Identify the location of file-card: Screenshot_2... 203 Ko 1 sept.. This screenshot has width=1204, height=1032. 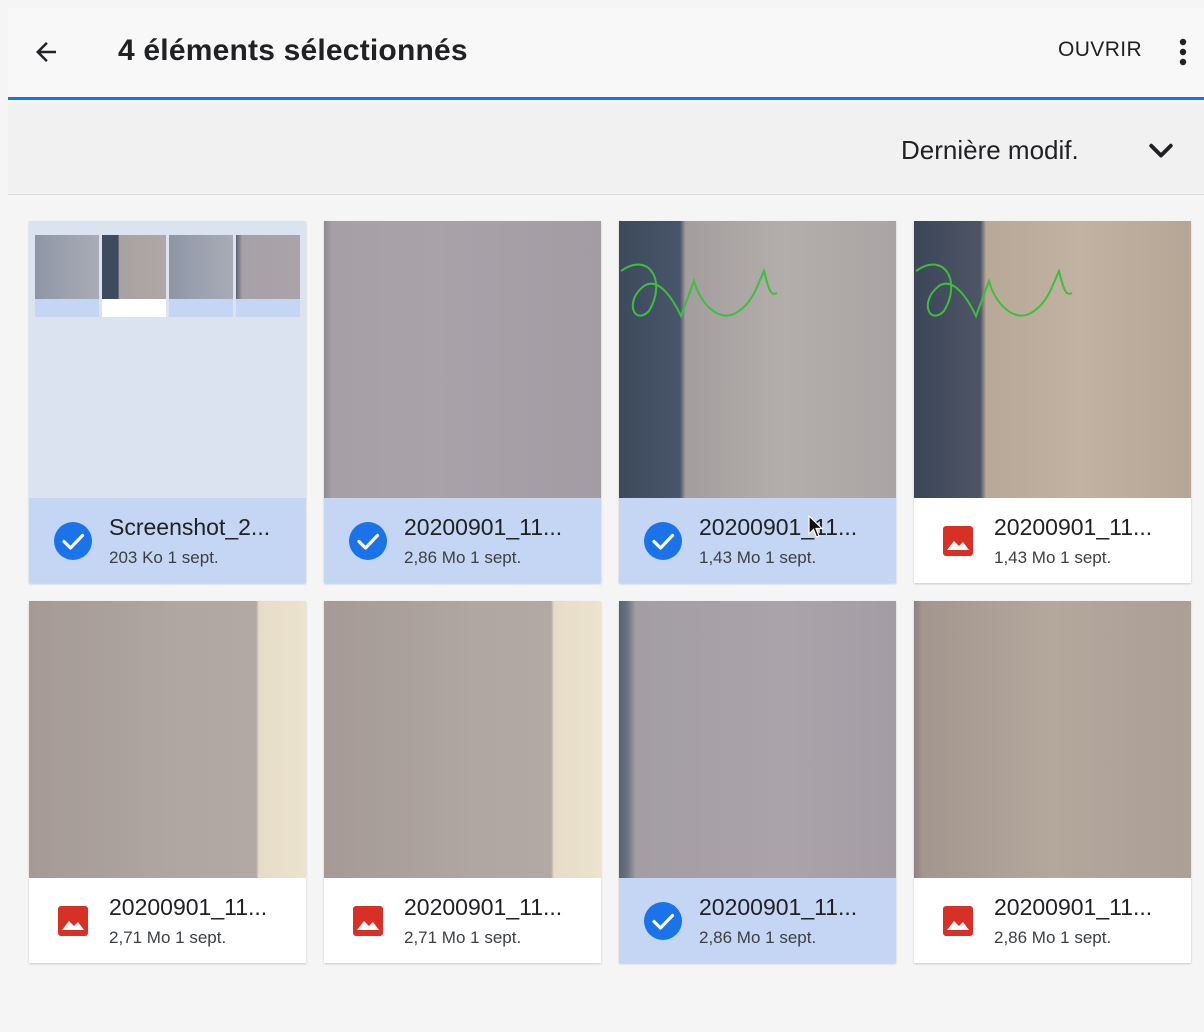
(167, 402).